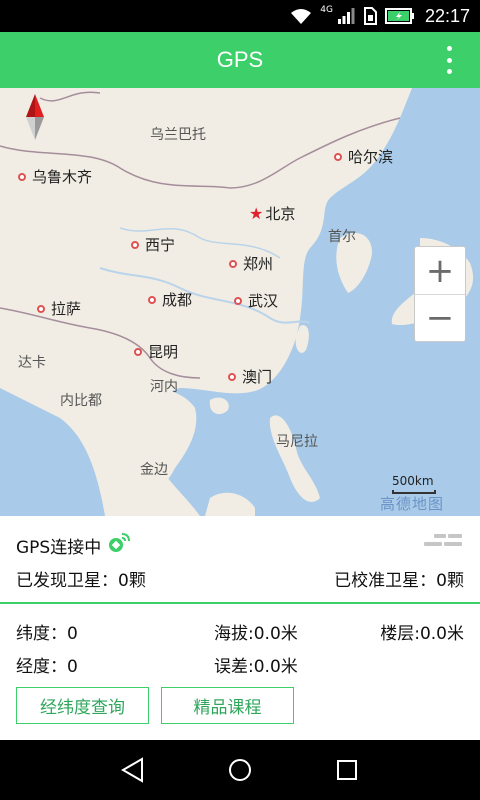  I want to click on map-city-kunming: 昆明, so click(156, 351).